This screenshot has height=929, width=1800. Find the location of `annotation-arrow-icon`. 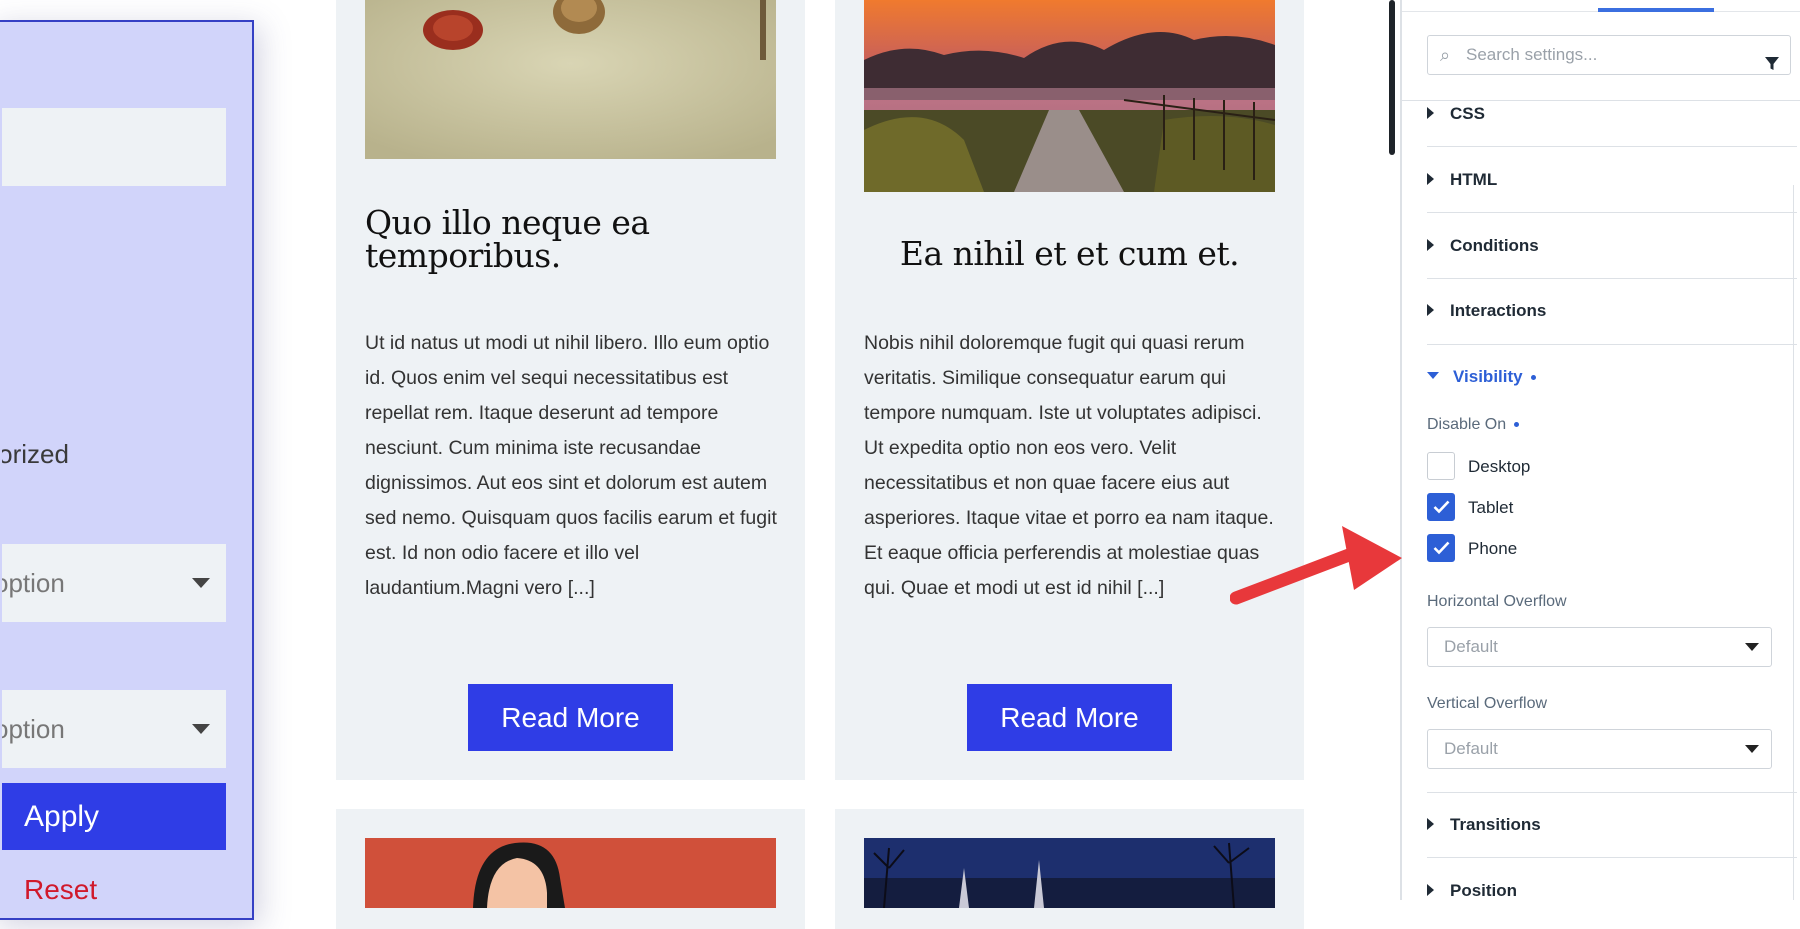

annotation-arrow-icon is located at coordinates (1316, 565).